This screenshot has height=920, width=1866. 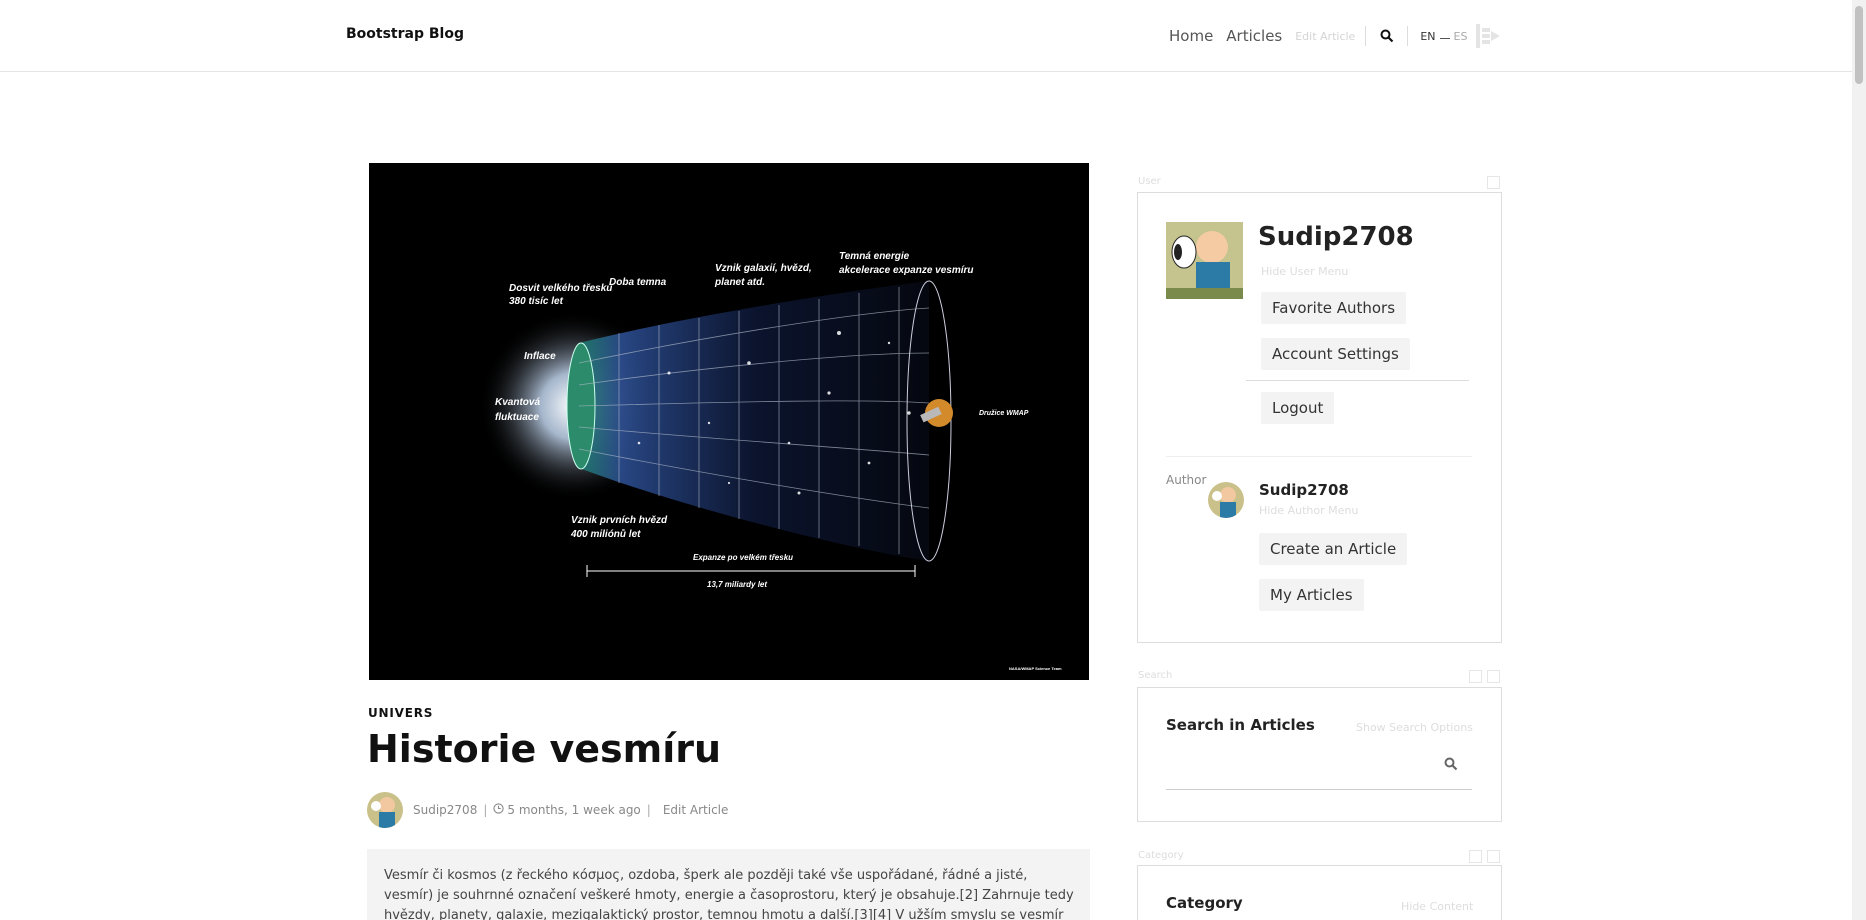 What do you see at coordinates (385, 810) in the screenshot?
I see `author-avatar` at bounding box center [385, 810].